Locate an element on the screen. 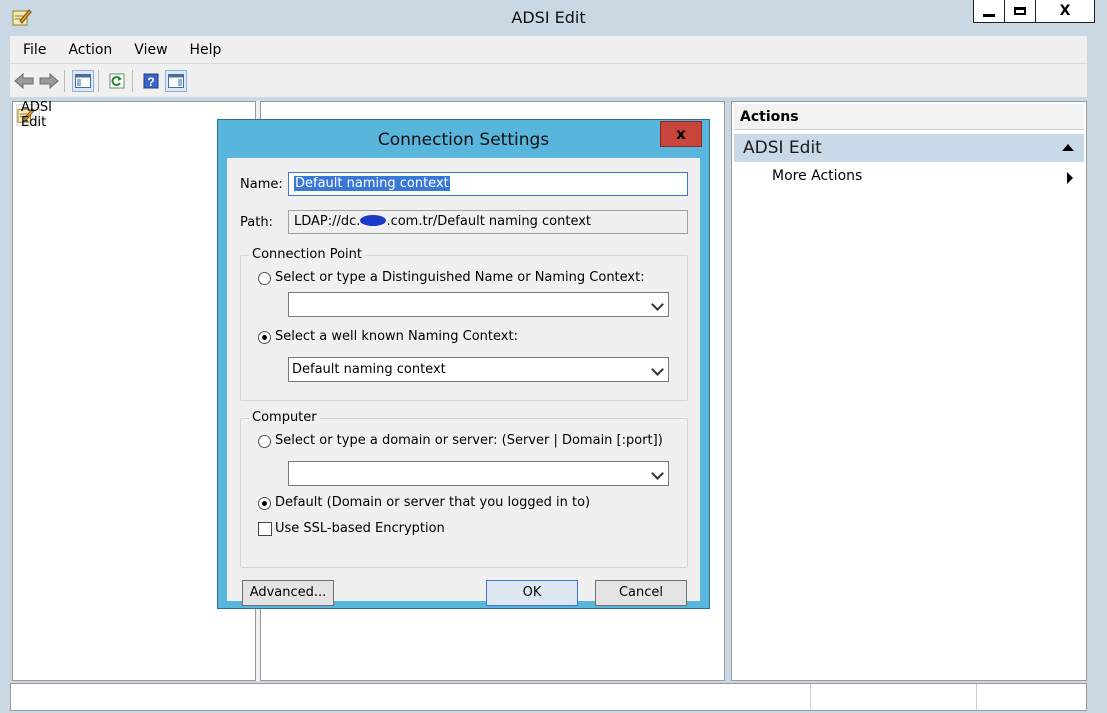  tree-item-adsi-edit: ADSI Edit is located at coordinates (34, 115).